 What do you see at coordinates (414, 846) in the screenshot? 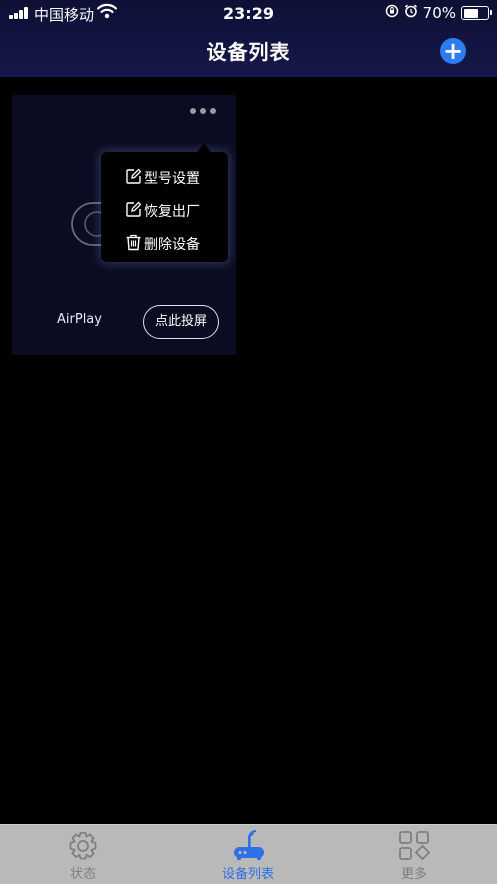
I see `grid-icon` at bounding box center [414, 846].